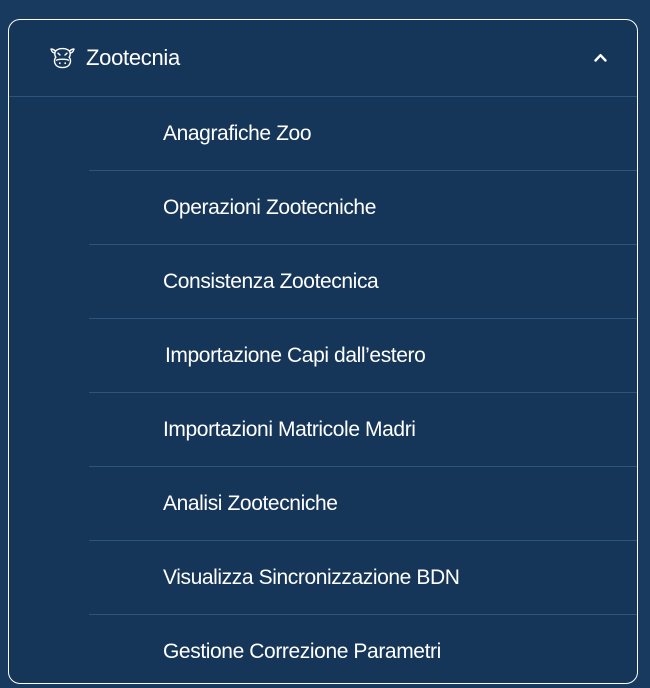 The image size is (650, 688). I want to click on submenu-item-label: Gestione Correzione Parametri, so click(302, 651).